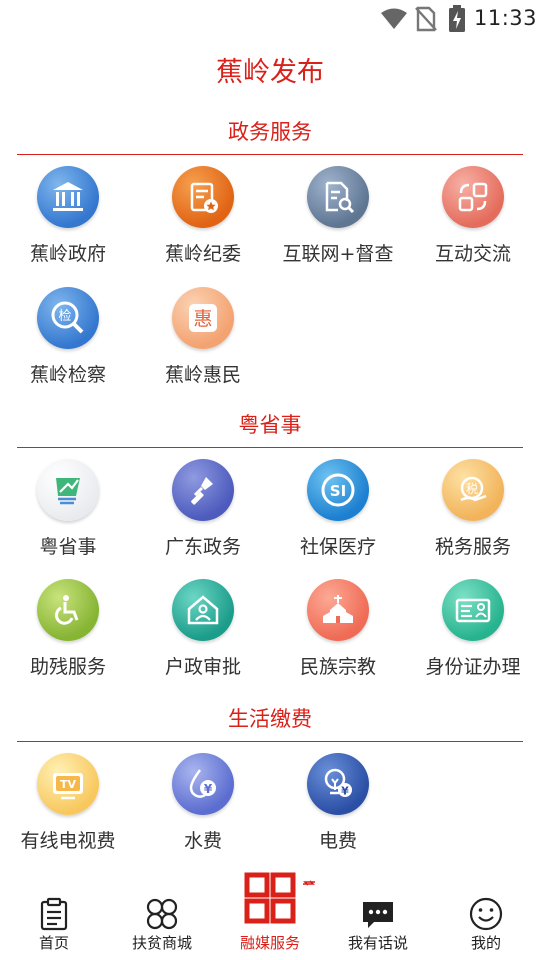  Describe the element at coordinates (485, 943) in the screenshot. I see `nav-label: 我的` at that location.